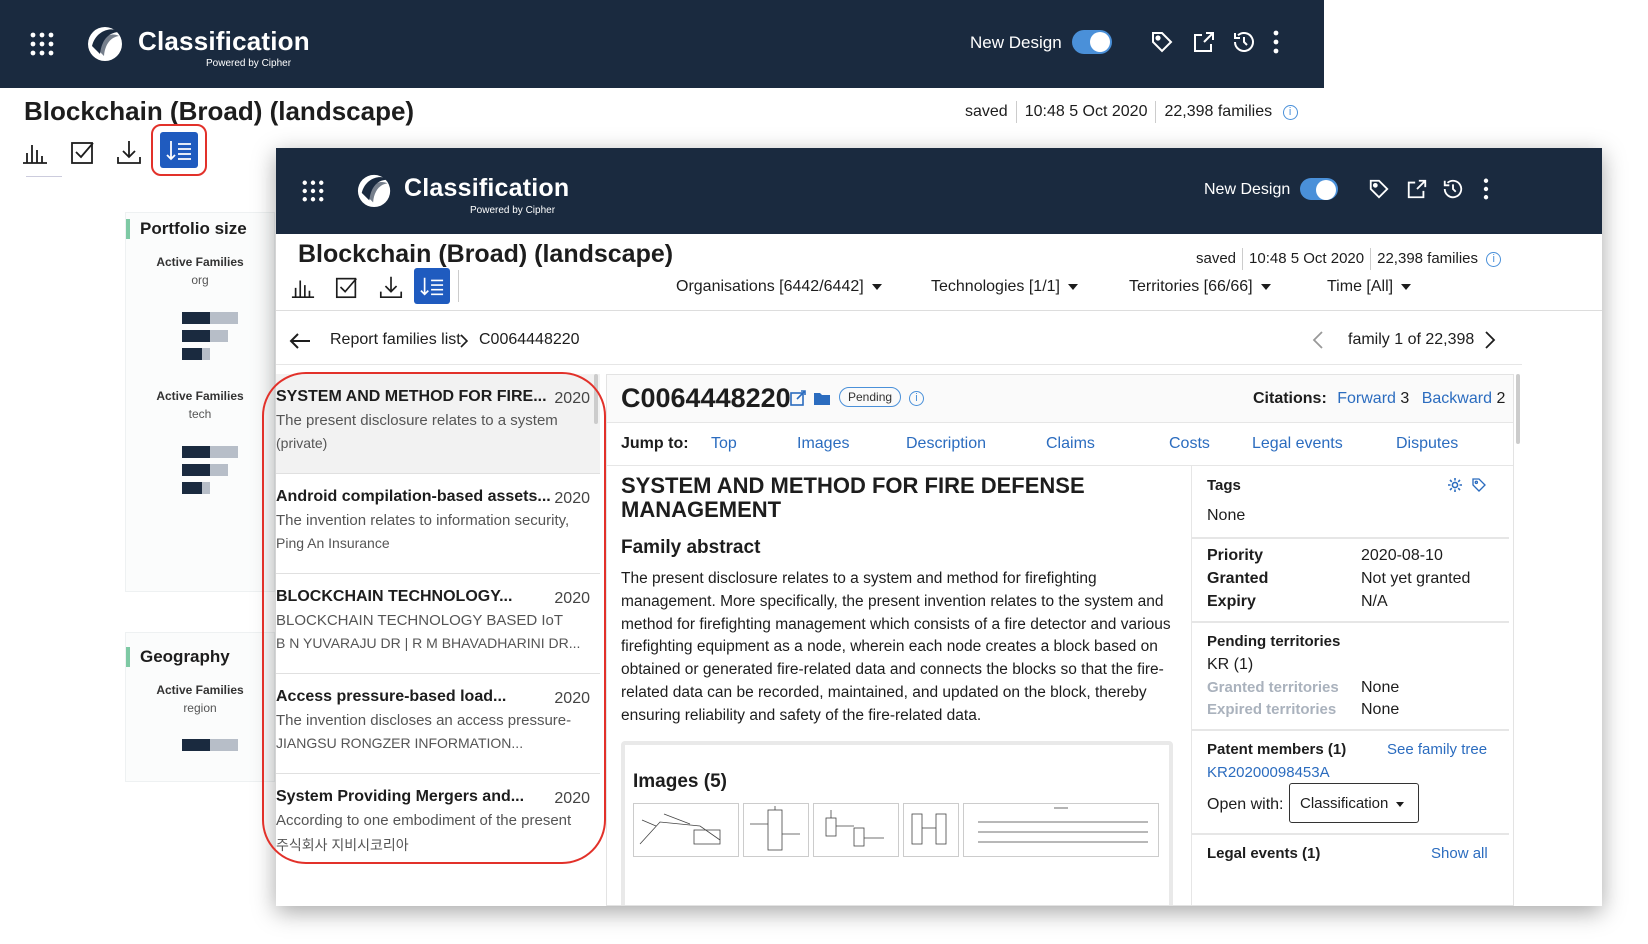 This screenshot has width=1648, height=944. I want to click on jump-link-claims: Claims, so click(1070, 444).